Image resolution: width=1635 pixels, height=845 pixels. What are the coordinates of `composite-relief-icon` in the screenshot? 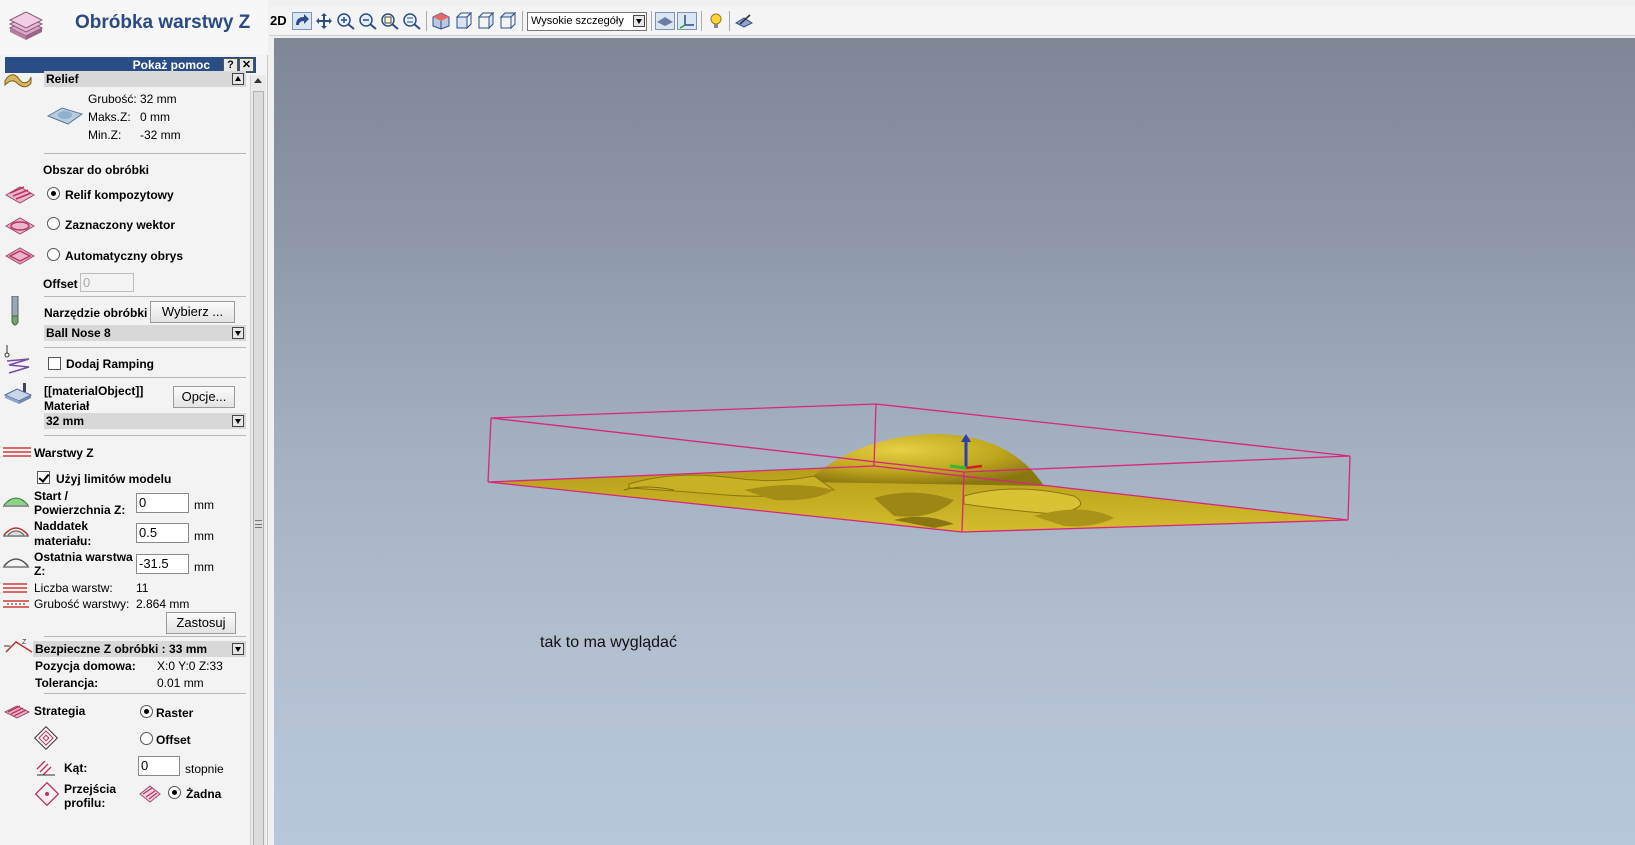 It's located at (20, 195).